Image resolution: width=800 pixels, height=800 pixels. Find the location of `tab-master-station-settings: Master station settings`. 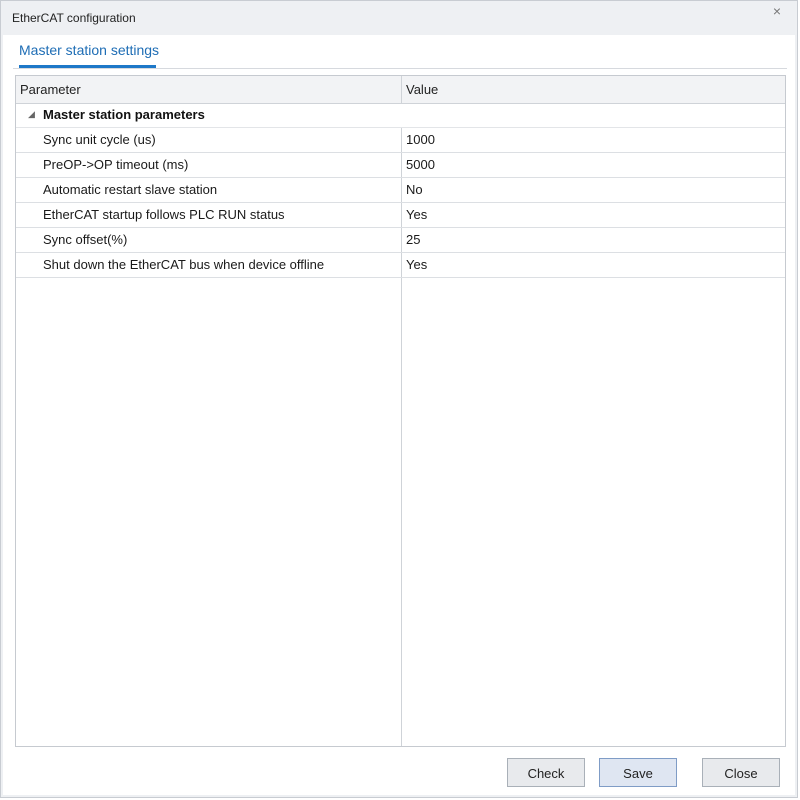

tab-master-station-settings: Master station settings is located at coordinates (89, 50).